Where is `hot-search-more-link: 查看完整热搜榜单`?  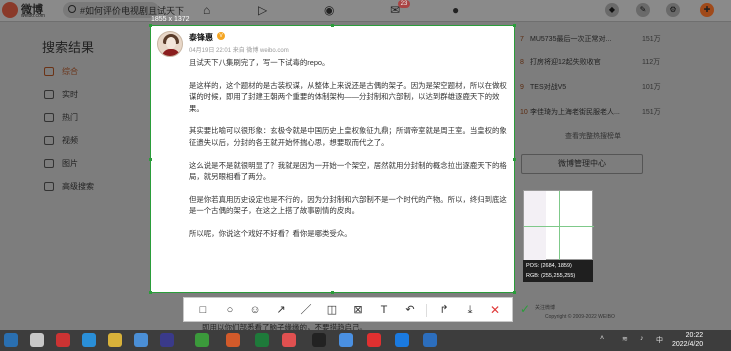 hot-search-more-link: 查看完整热搜榜单 is located at coordinates (593, 136).